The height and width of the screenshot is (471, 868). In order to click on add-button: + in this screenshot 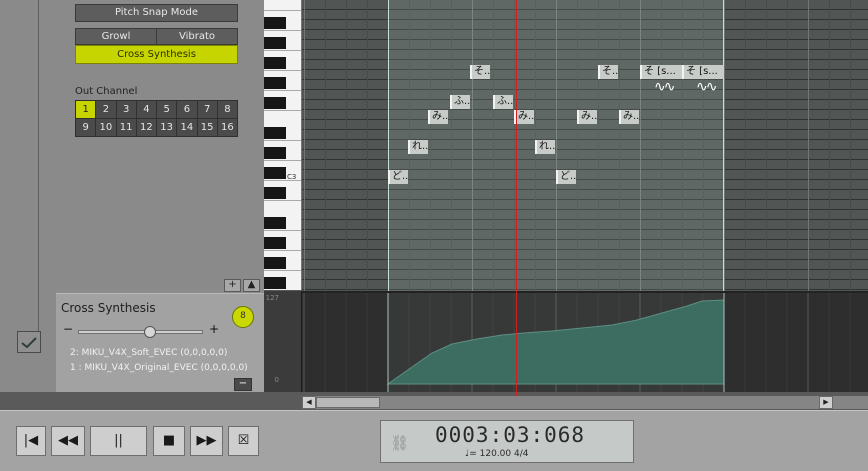, I will do `click(232, 285)`.